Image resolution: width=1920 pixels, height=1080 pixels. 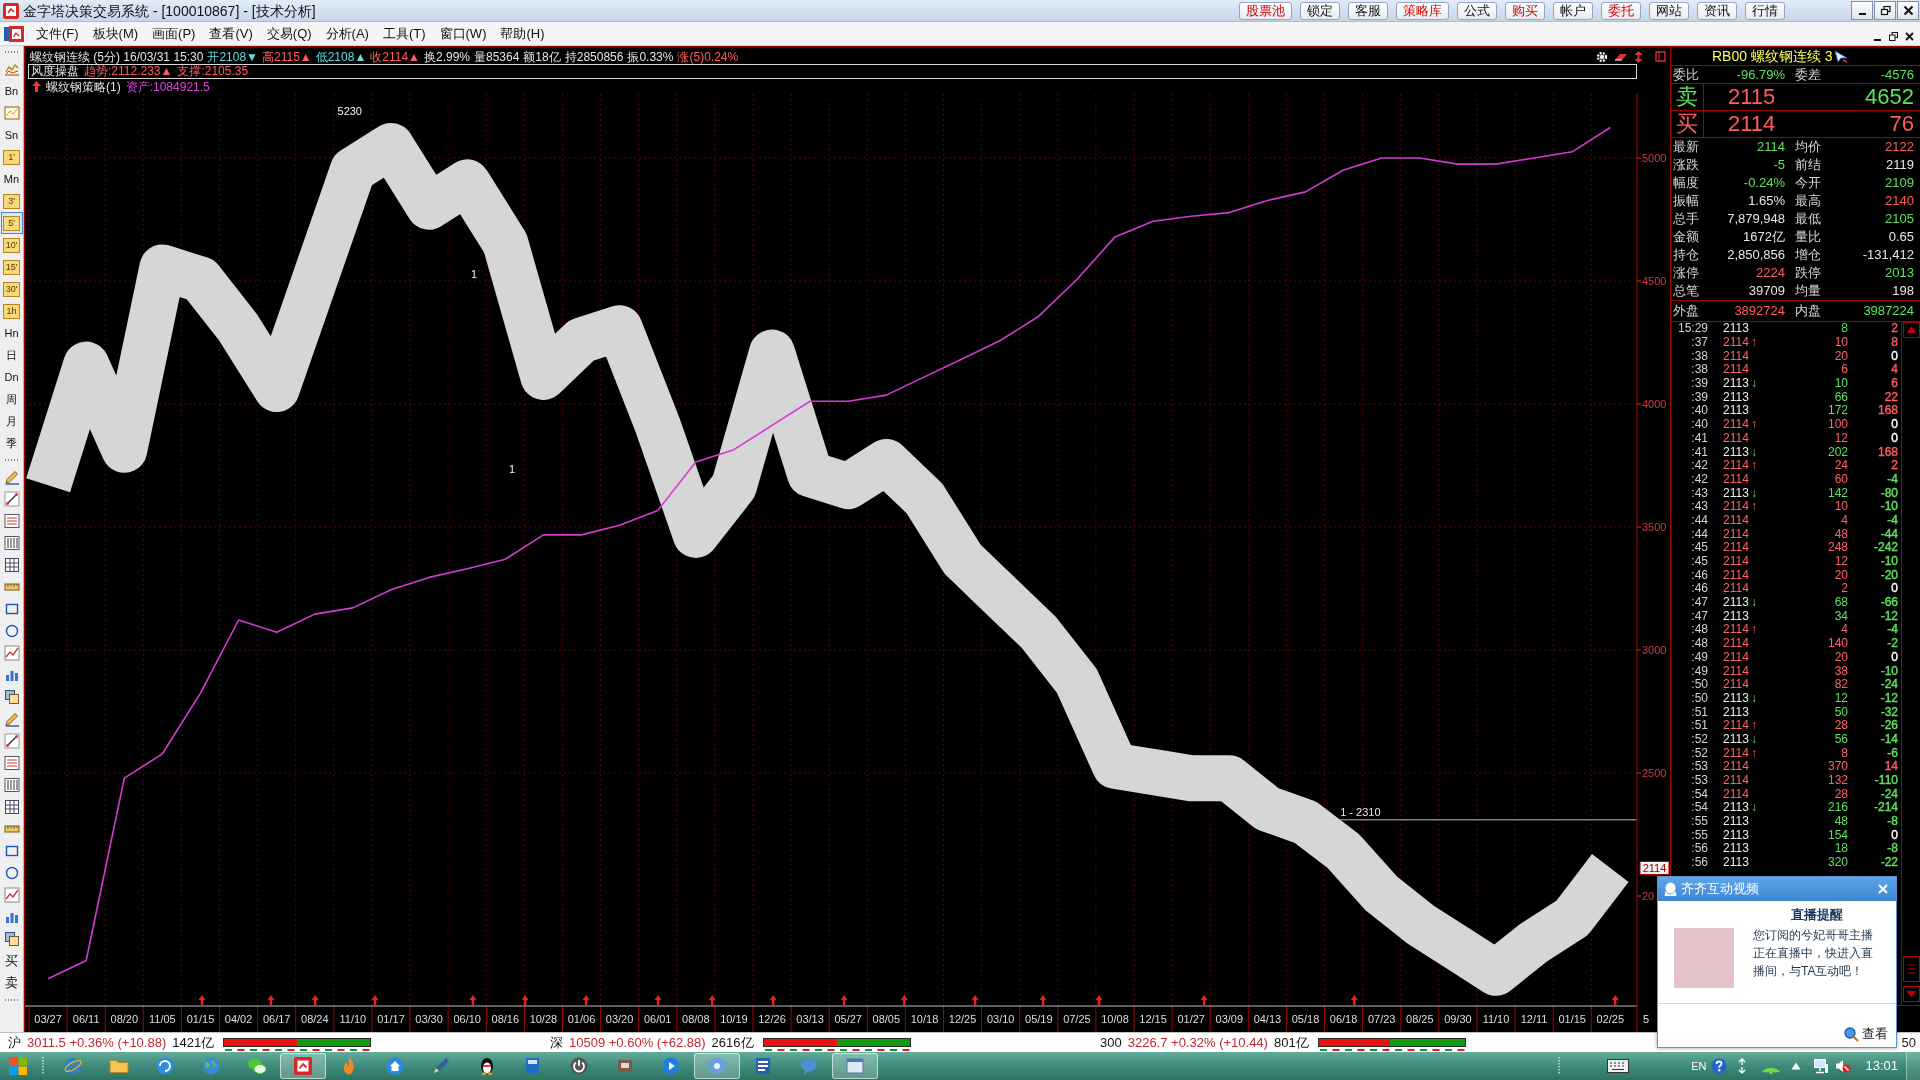 I want to click on caret-up-icon, so click(x=1796, y=1066).